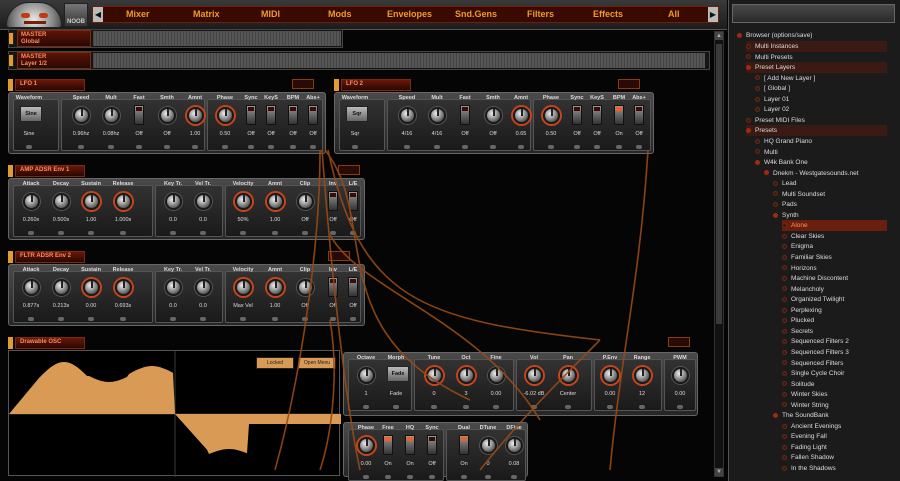  I want to click on browser-tree-item: Dnekm - Westgatesounds.net, so click(825, 173).